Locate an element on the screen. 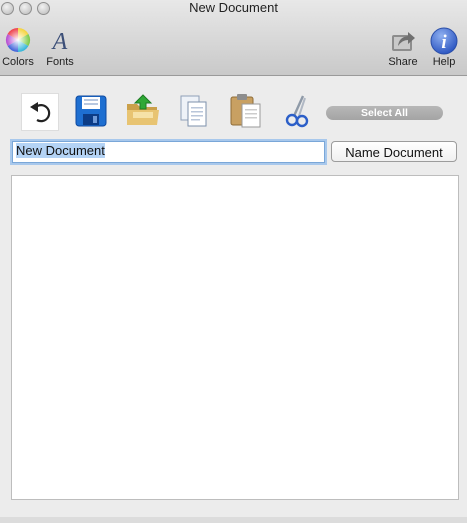 This screenshot has width=467, height=523. colors-toolbar-button: Colors is located at coordinates (18, 47).